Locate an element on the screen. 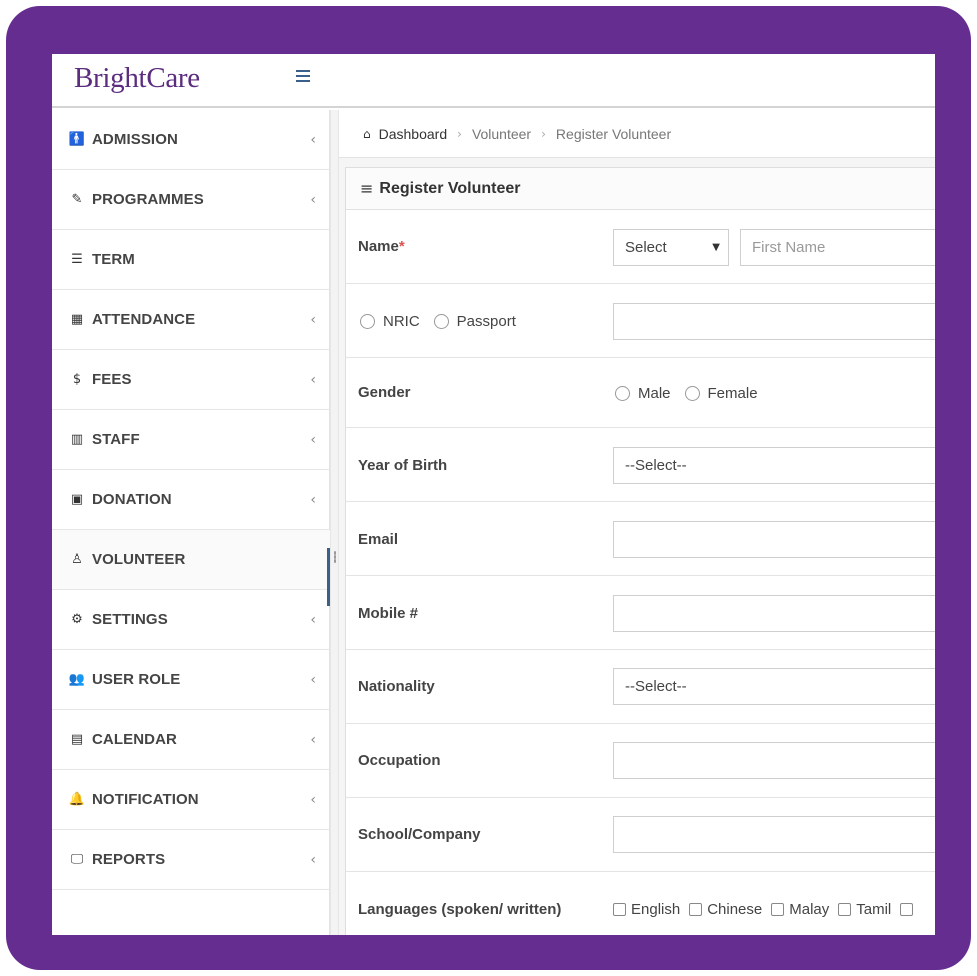 The width and height of the screenshot is (977, 976). passport-label: Passport is located at coordinates (486, 322).